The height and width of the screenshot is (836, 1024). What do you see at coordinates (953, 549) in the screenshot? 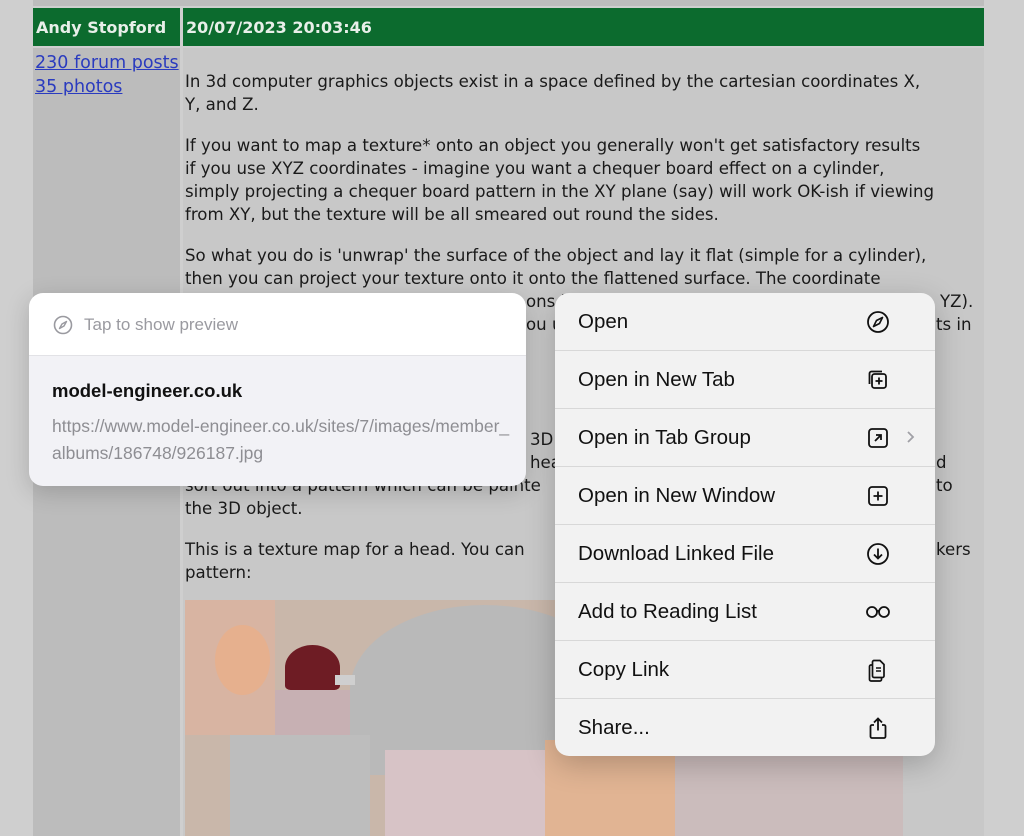
I see `post-line-fragment: kers` at bounding box center [953, 549].